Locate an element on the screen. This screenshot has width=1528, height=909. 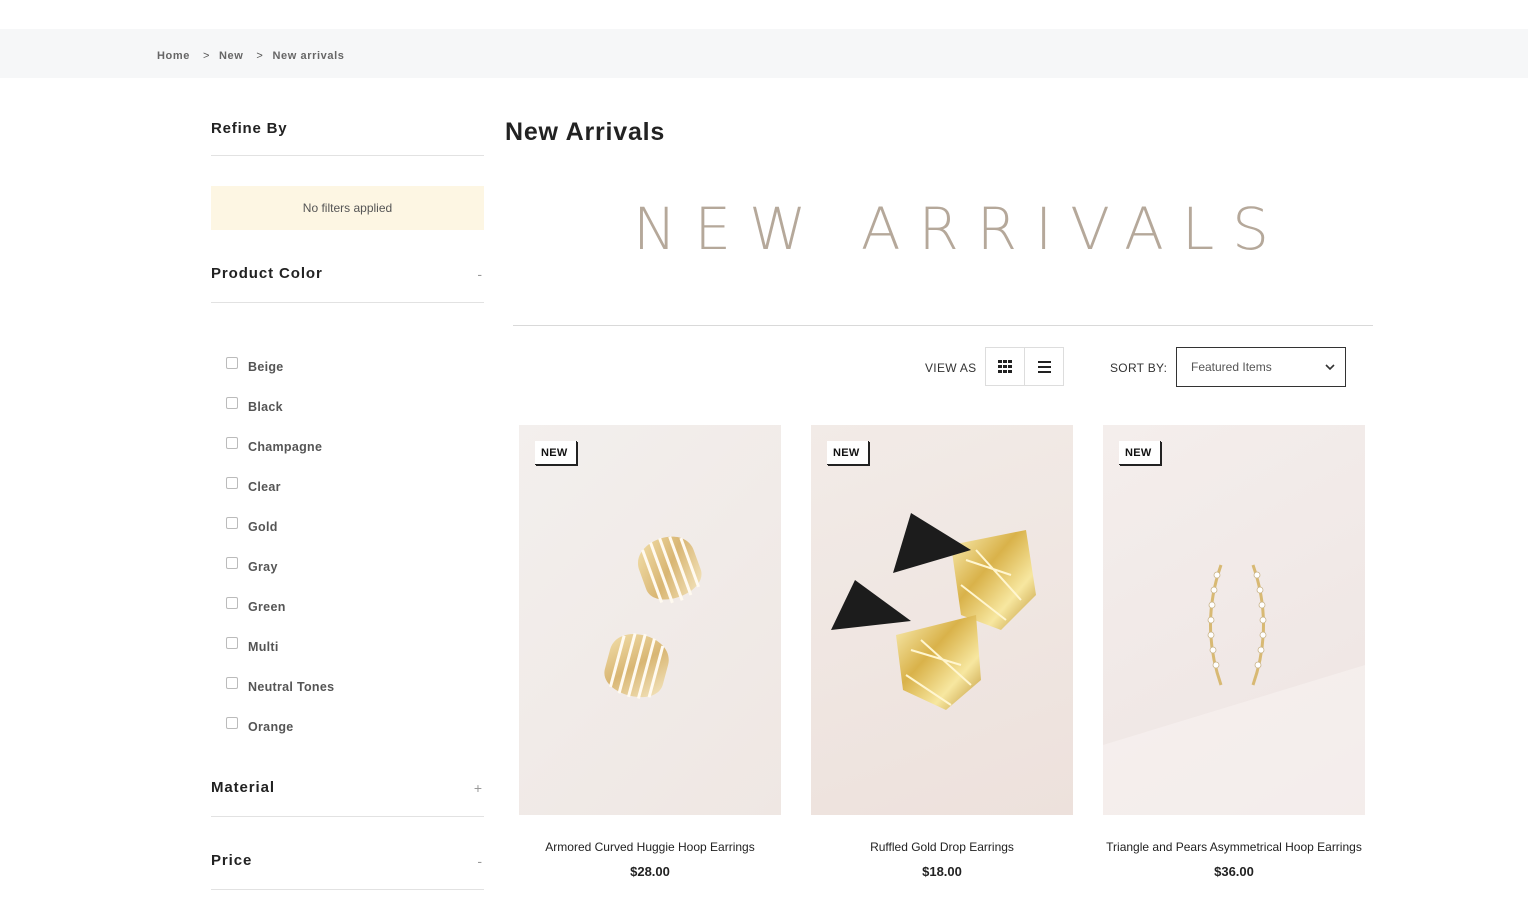
facet-title: Price is located at coordinates (232, 860).